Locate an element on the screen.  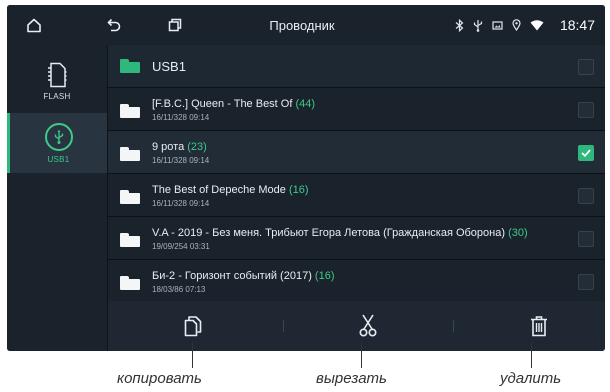
item-name: 9 рота is located at coordinates (168, 147).